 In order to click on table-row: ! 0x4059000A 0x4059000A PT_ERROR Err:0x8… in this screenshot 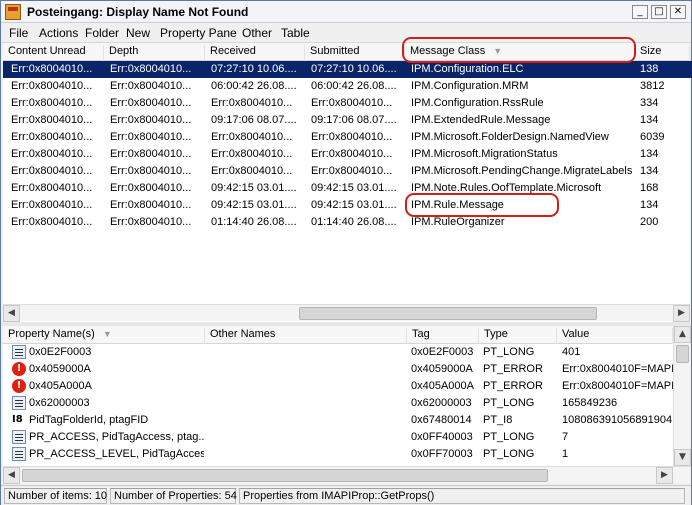, I will do `click(338, 369)`.